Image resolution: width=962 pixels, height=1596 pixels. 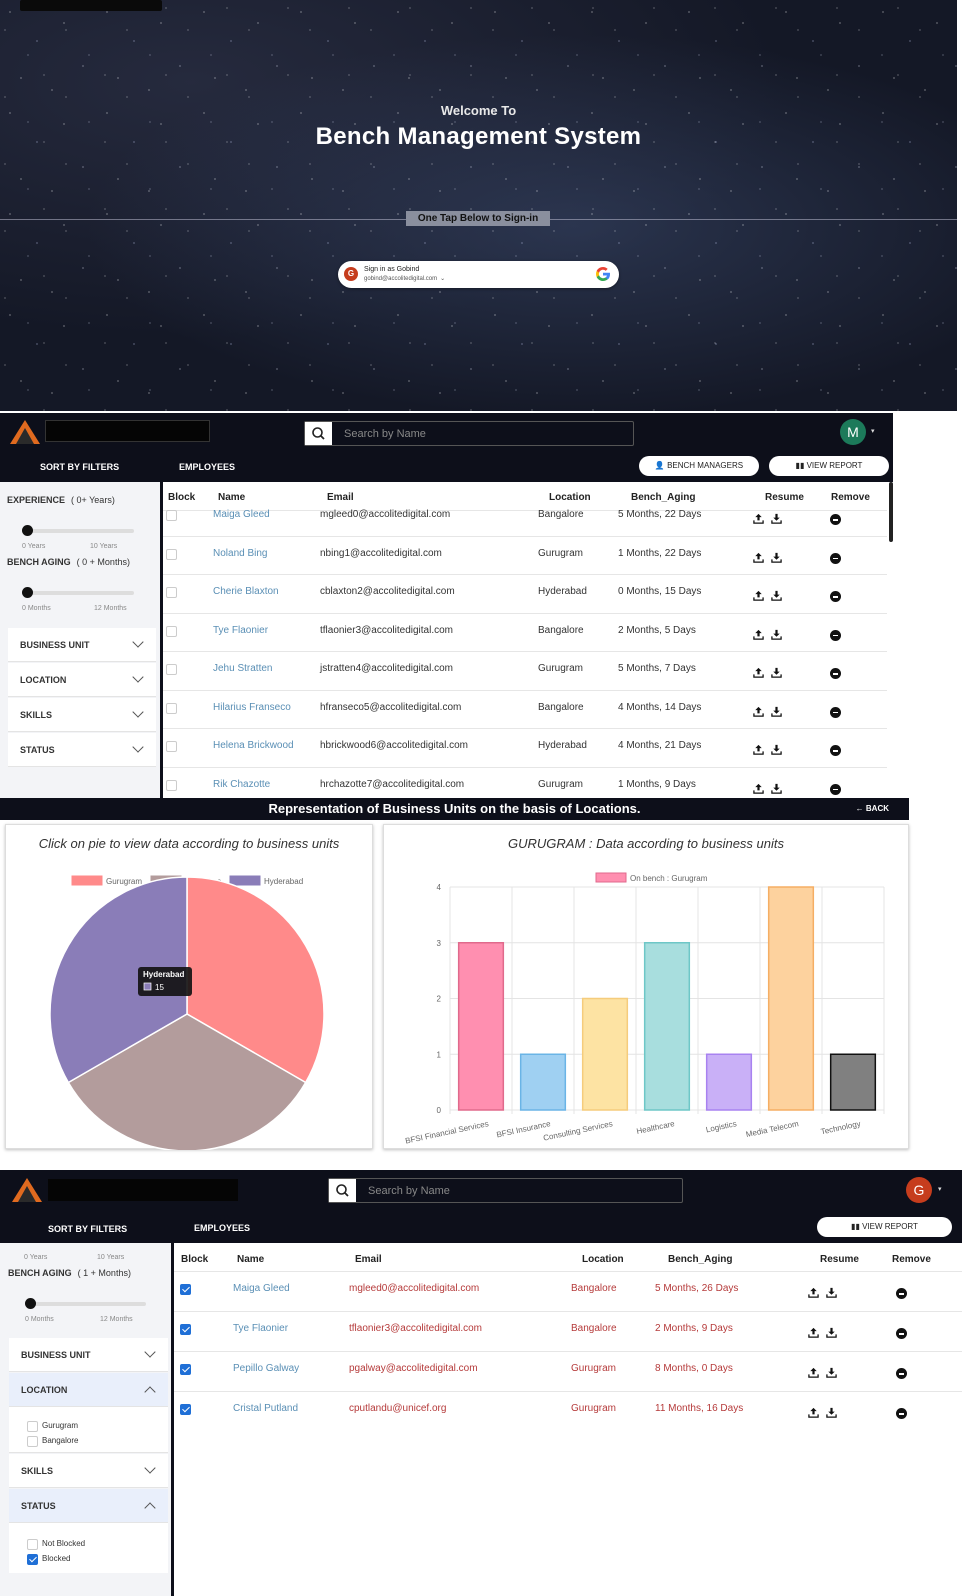 I want to click on chevron-down-icon: ⌄, so click(x=442, y=279).